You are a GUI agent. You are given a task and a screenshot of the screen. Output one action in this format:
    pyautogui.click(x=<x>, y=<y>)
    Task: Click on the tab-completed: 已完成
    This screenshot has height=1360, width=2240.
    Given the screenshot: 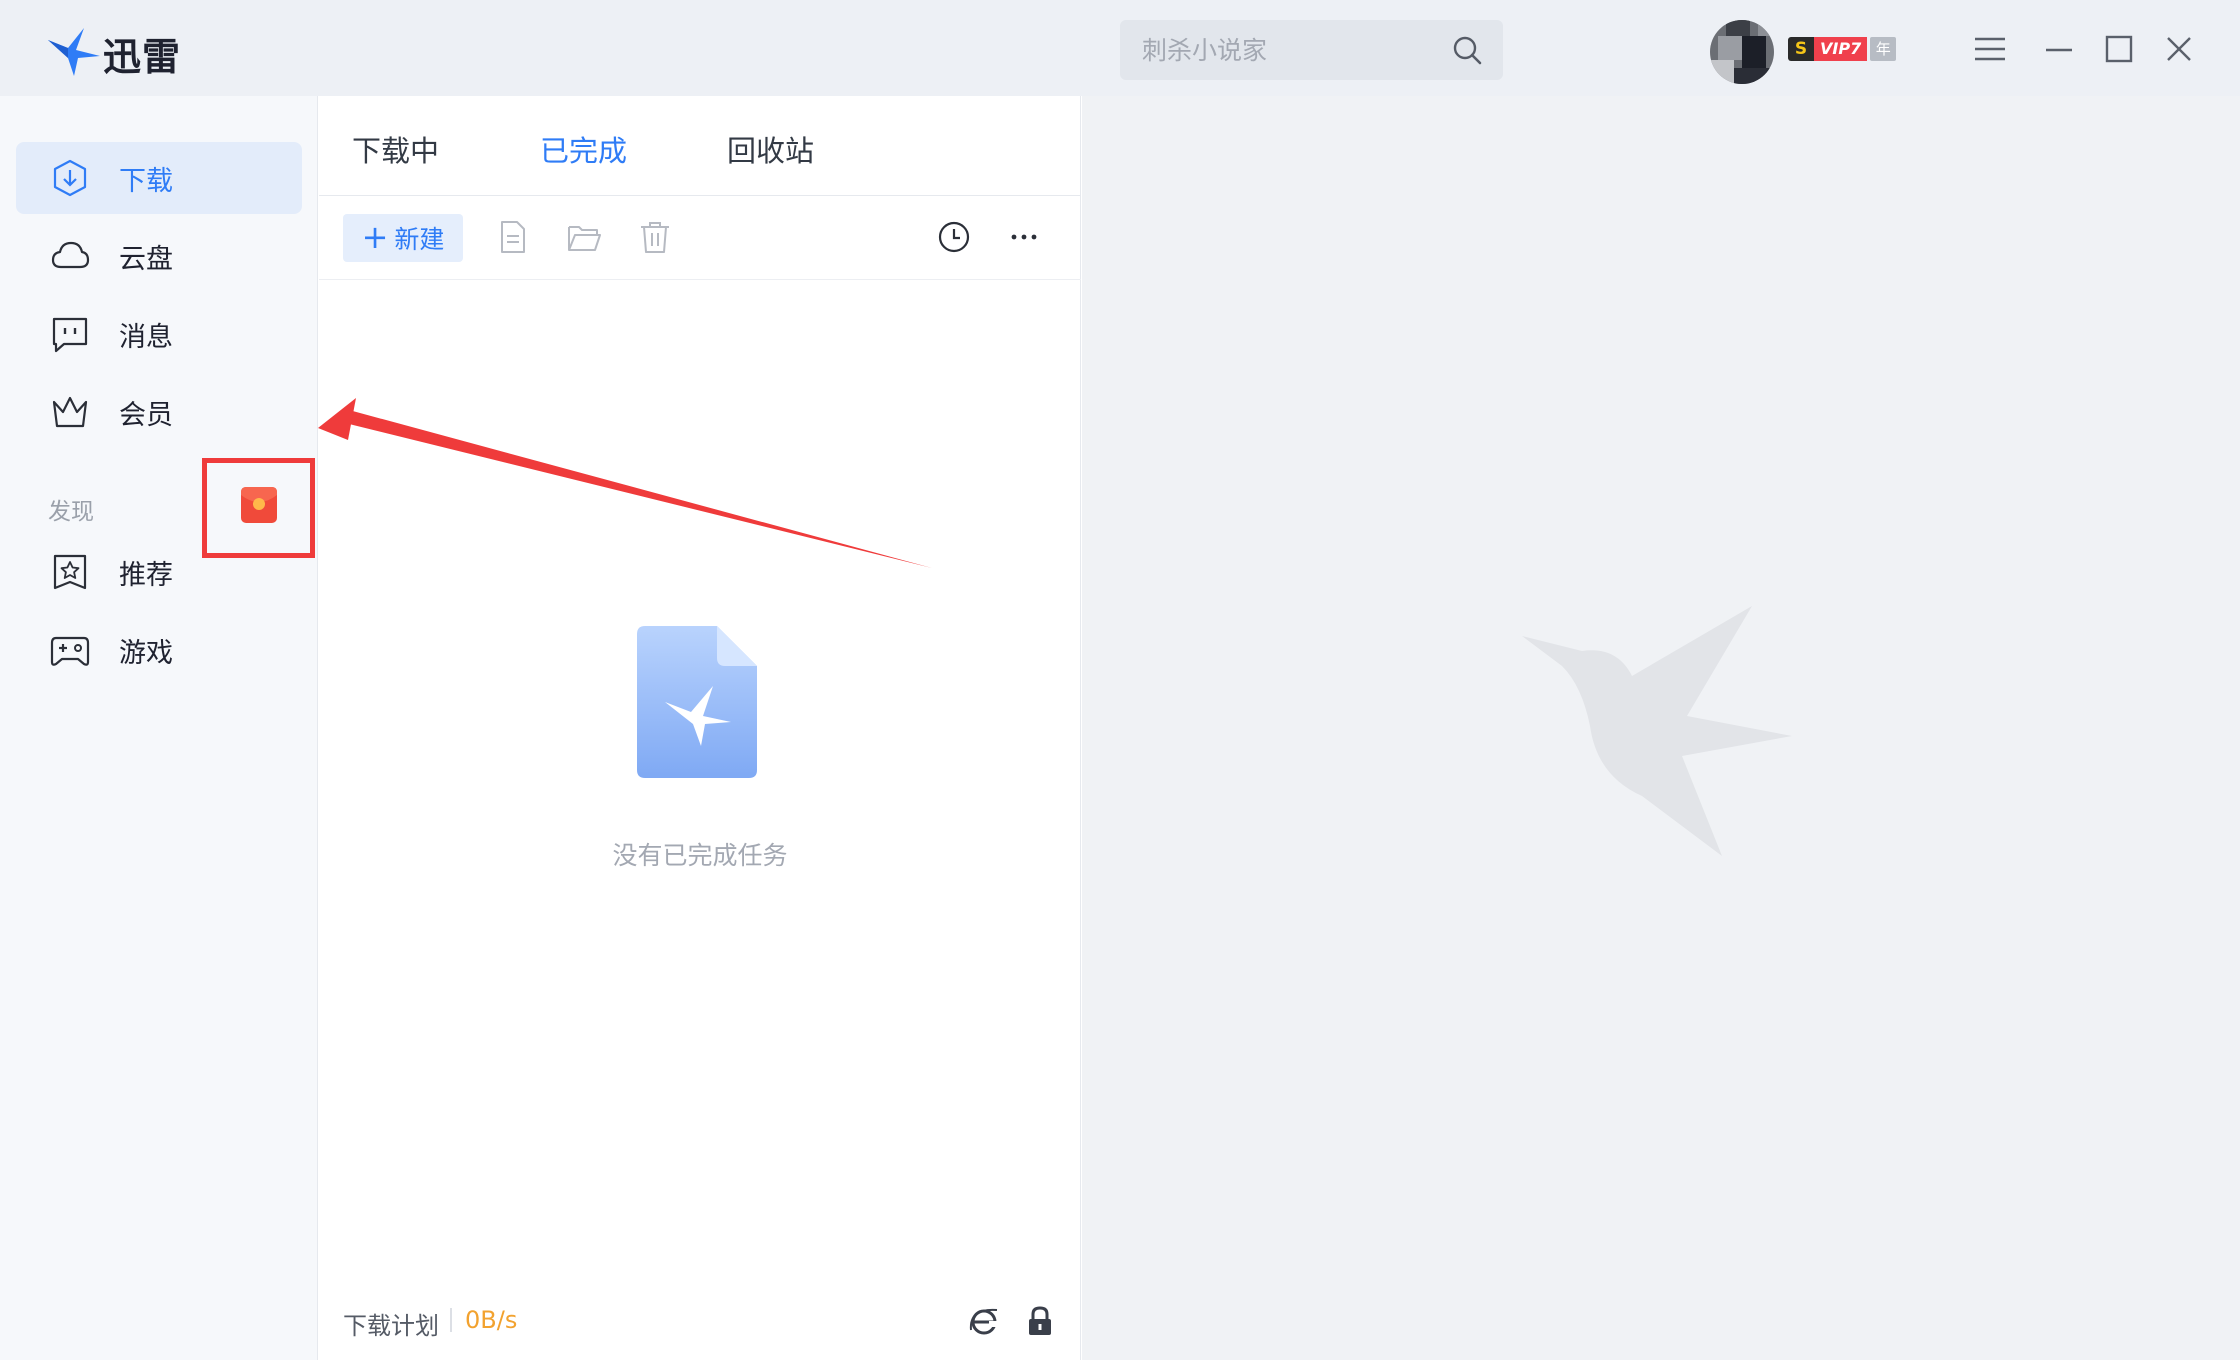 What is the action you would take?
    pyautogui.click(x=583, y=149)
    